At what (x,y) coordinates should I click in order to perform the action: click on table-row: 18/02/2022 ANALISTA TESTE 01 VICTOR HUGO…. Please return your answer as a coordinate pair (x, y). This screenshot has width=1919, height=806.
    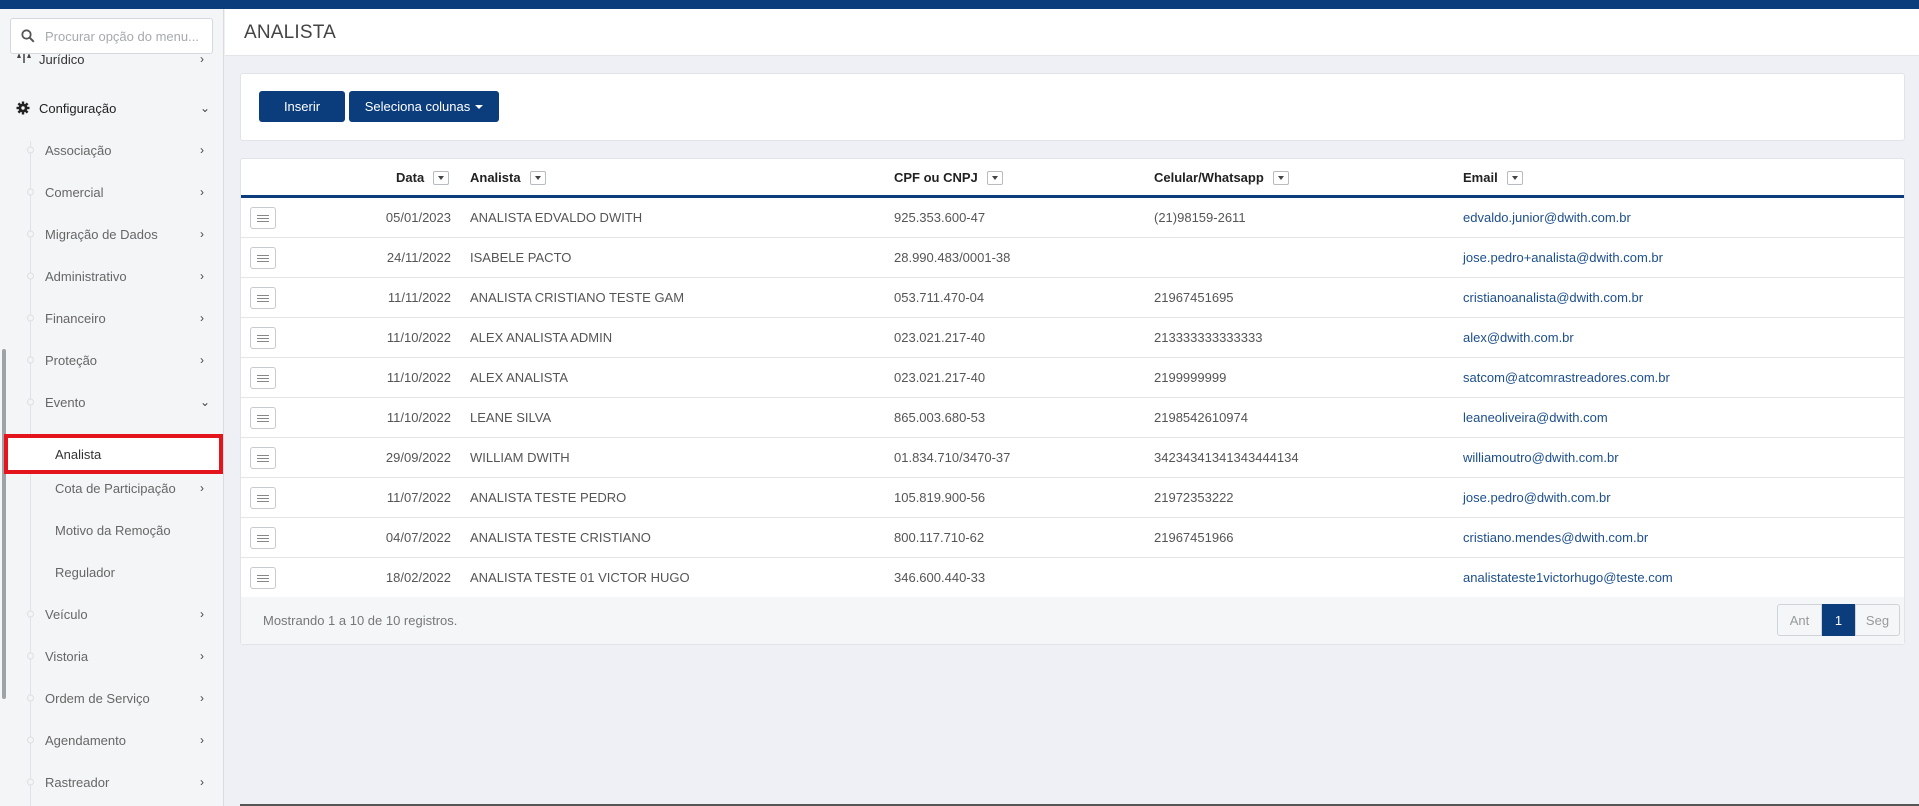
    Looking at the image, I should click on (1072, 578).